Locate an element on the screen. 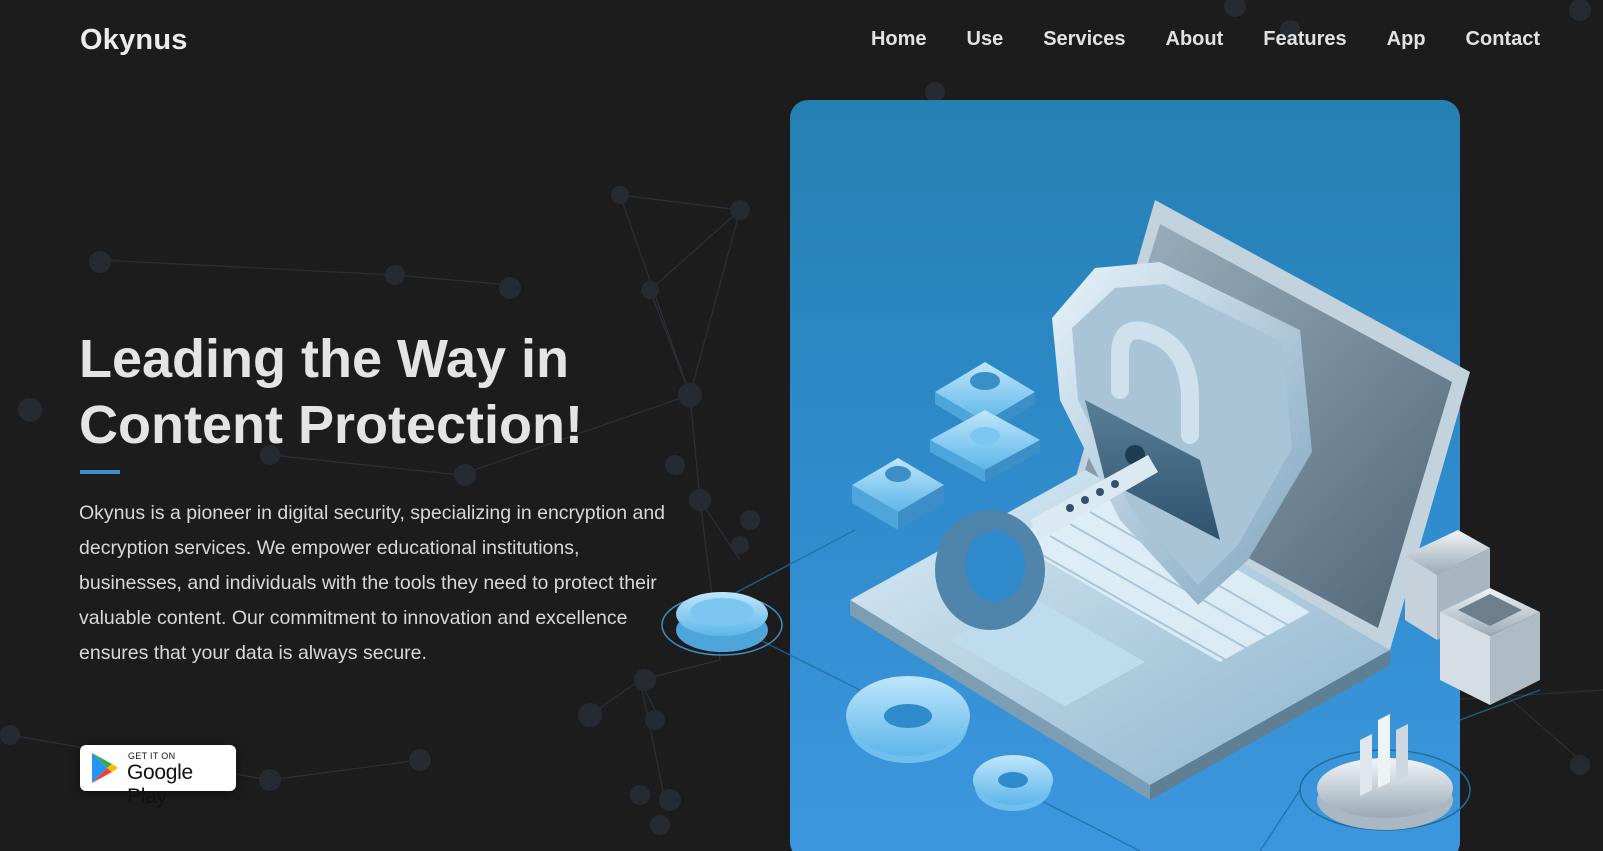 The width and height of the screenshot is (1603, 851). small-gear-icon is located at coordinates (1013, 783).